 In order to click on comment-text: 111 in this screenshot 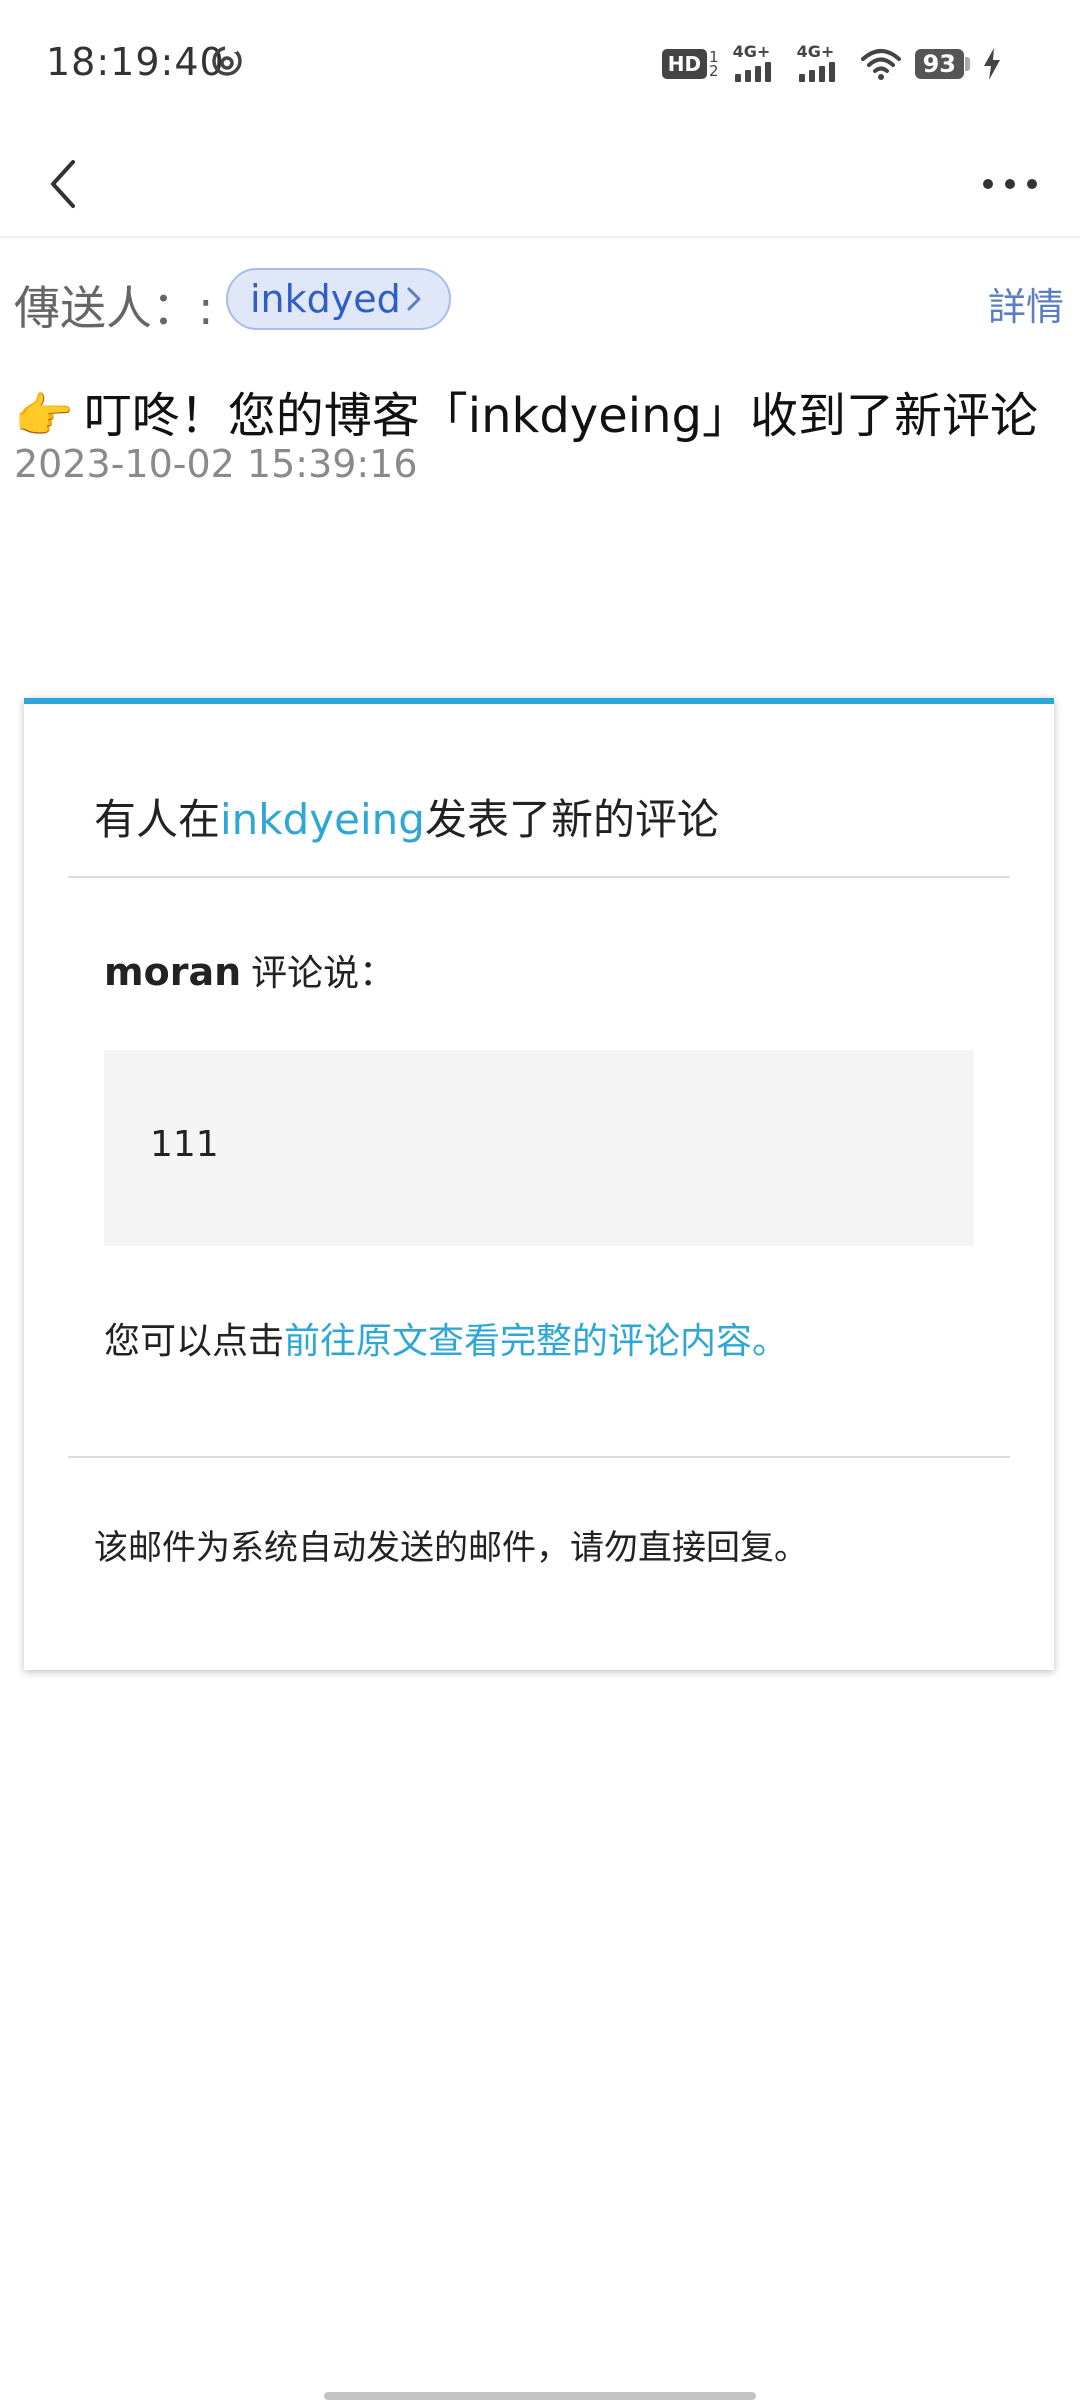, I will do `click(184, 1144)`.